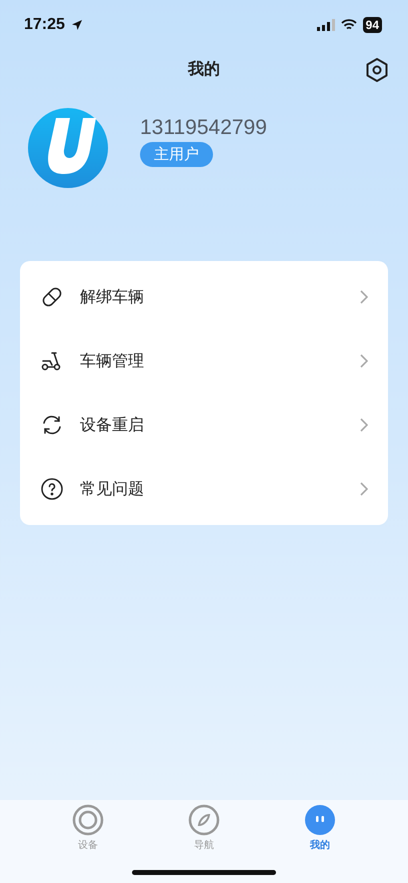 This screenshot has height=883, width=408. I want to click on menu-item: 车辆管理, so click(204, 361).